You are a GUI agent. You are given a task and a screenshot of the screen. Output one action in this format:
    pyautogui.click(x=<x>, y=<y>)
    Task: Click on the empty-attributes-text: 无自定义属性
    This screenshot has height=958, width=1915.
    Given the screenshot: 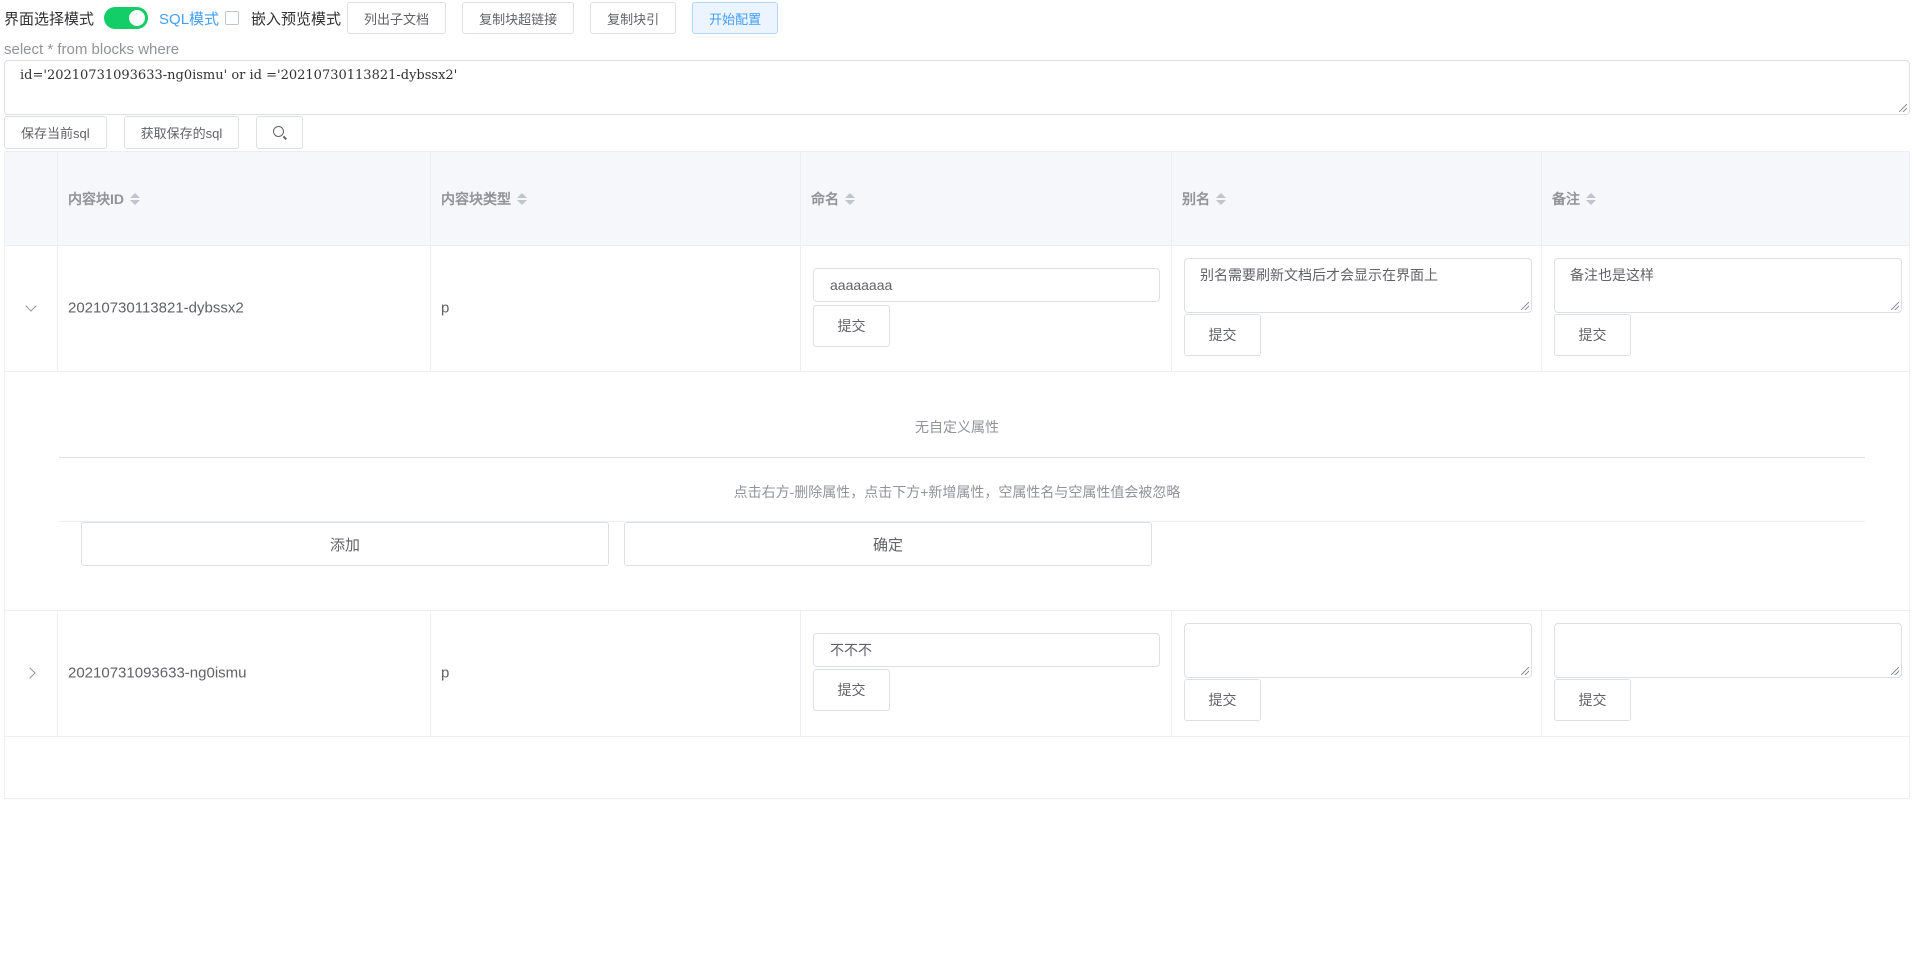 What is the action you would take?
    pyautogui.click(x=957, y=427)
    